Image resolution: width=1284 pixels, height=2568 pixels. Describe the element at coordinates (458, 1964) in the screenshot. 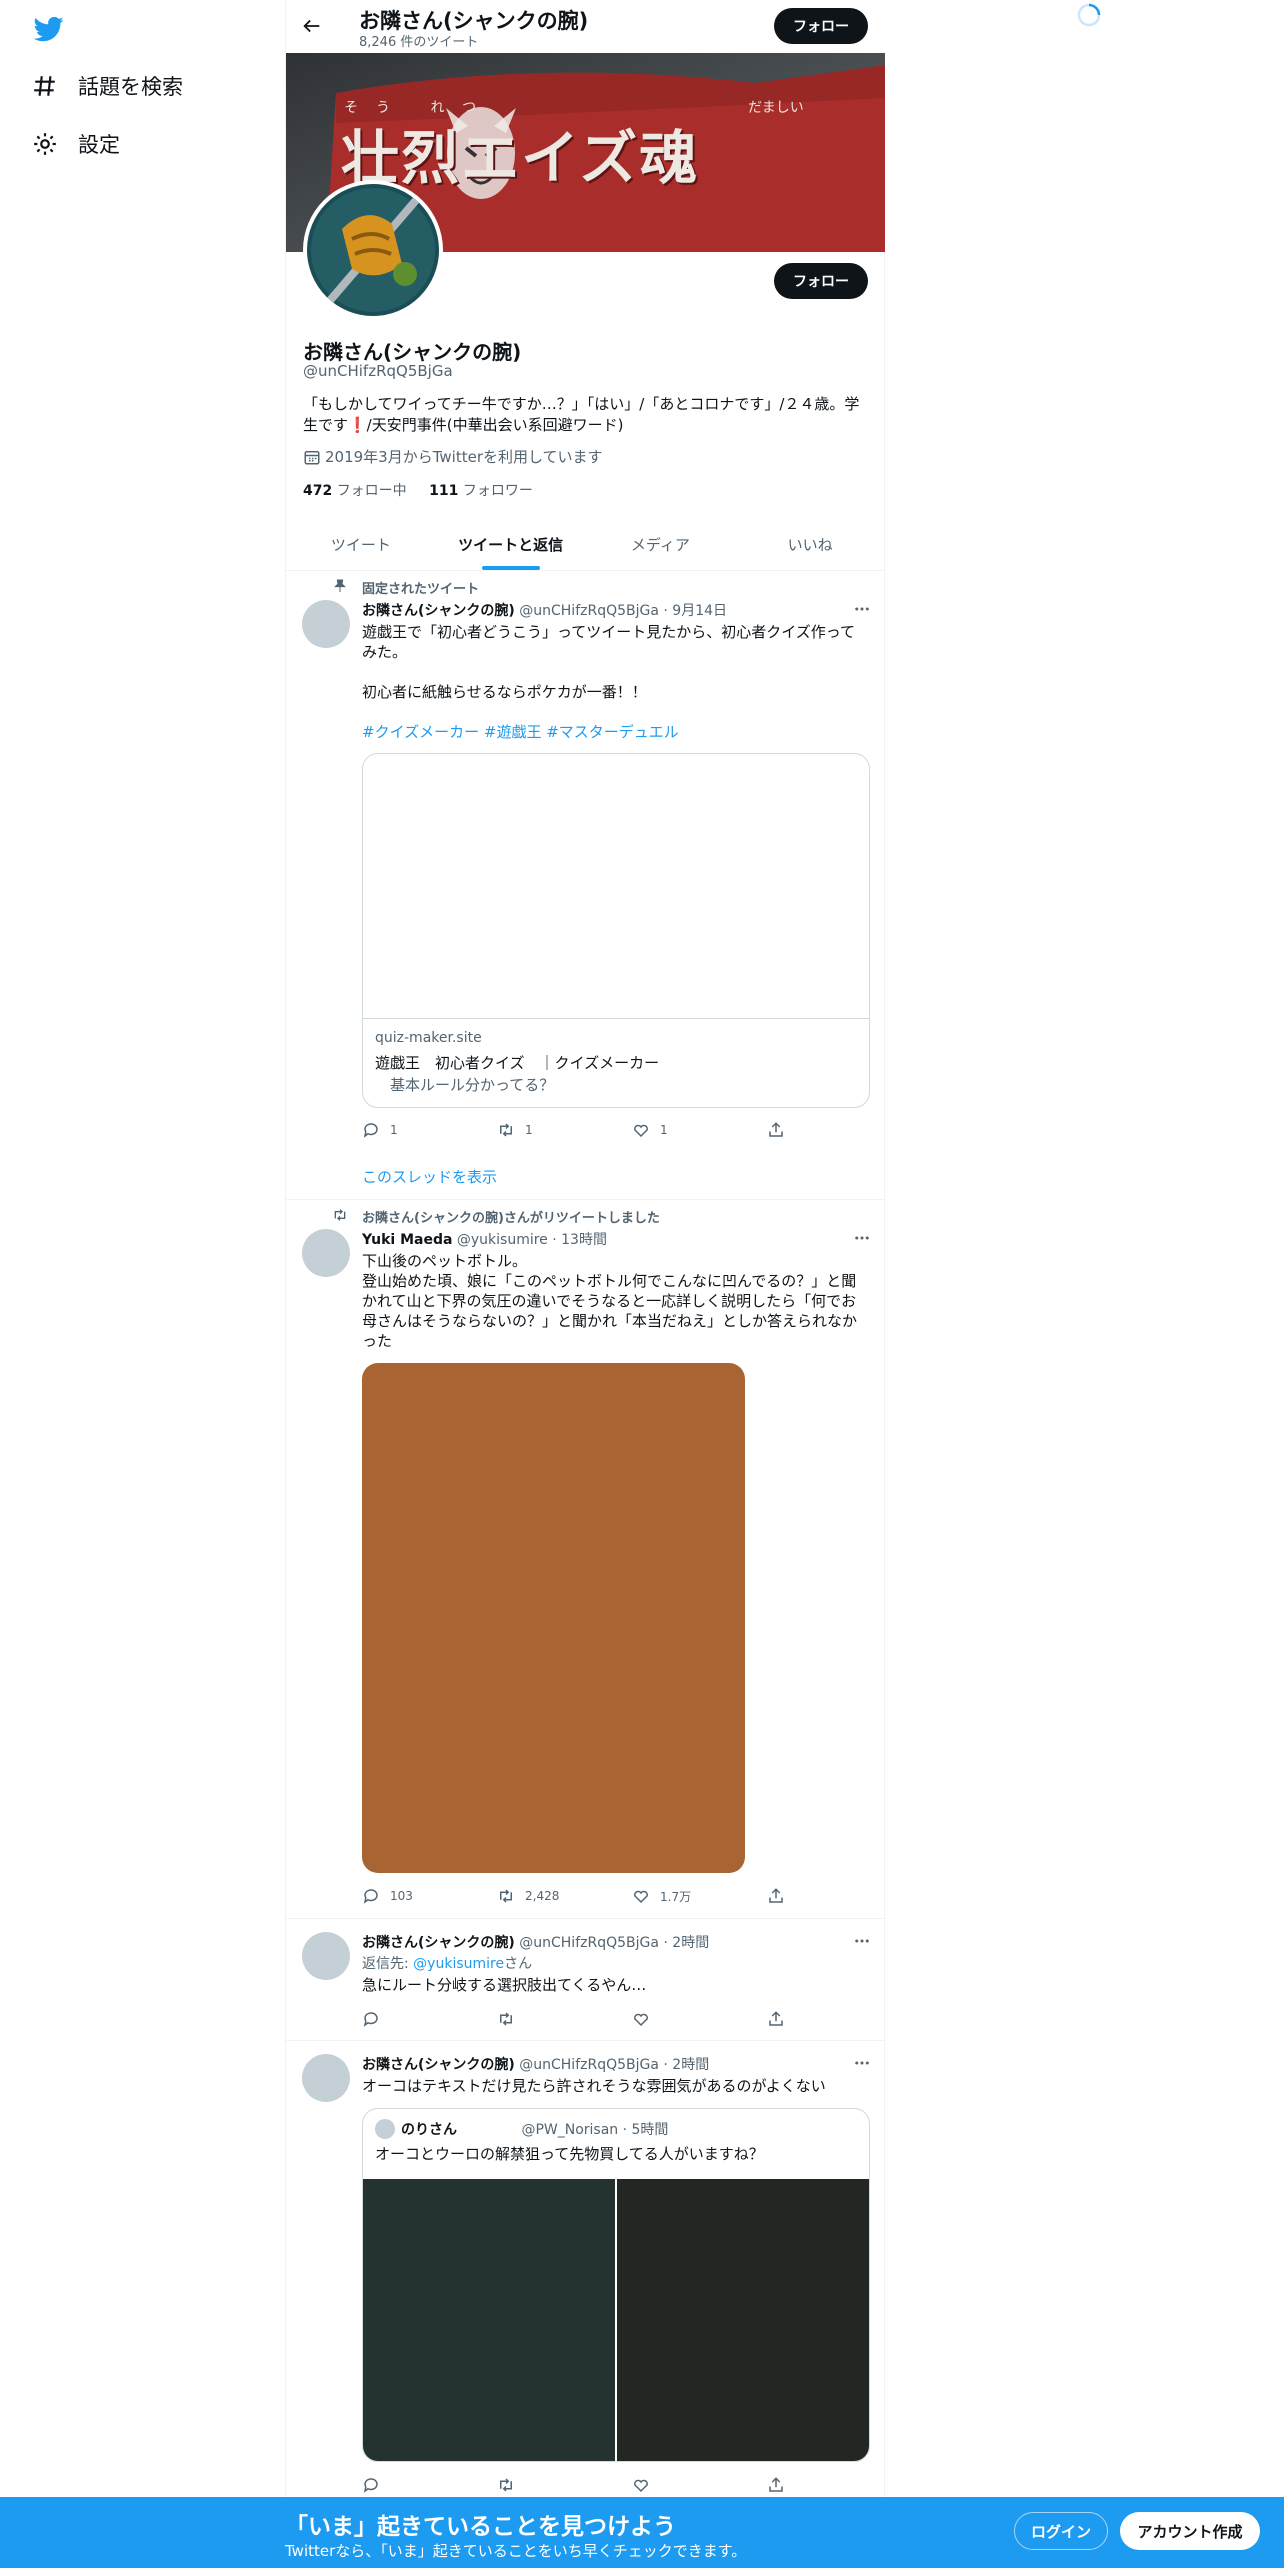

I see `reply-to-handle: @yukisumire` at that location.